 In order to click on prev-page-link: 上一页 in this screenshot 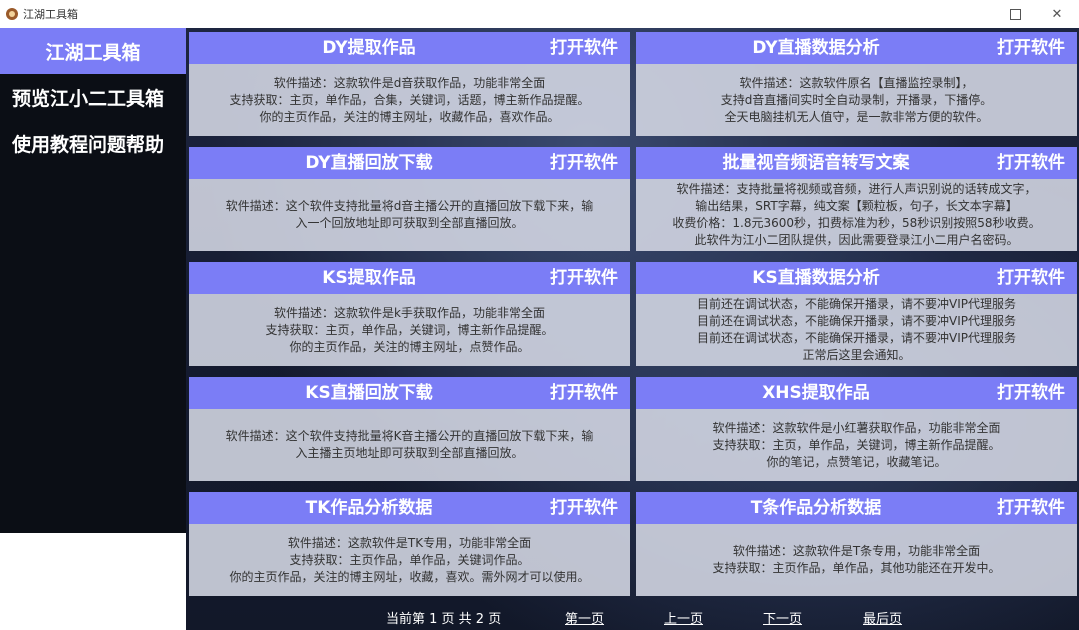, I will do `click(683, 617)`.